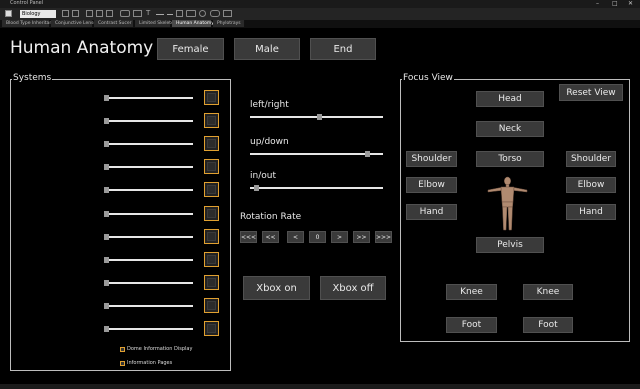 Image resolution: width=640 pixels, height=389 pixels. What do you see at coordinates (431, 185) in the screenshot?
I see `elbow-left-button: Elbow` at bounding box center [431, 185].